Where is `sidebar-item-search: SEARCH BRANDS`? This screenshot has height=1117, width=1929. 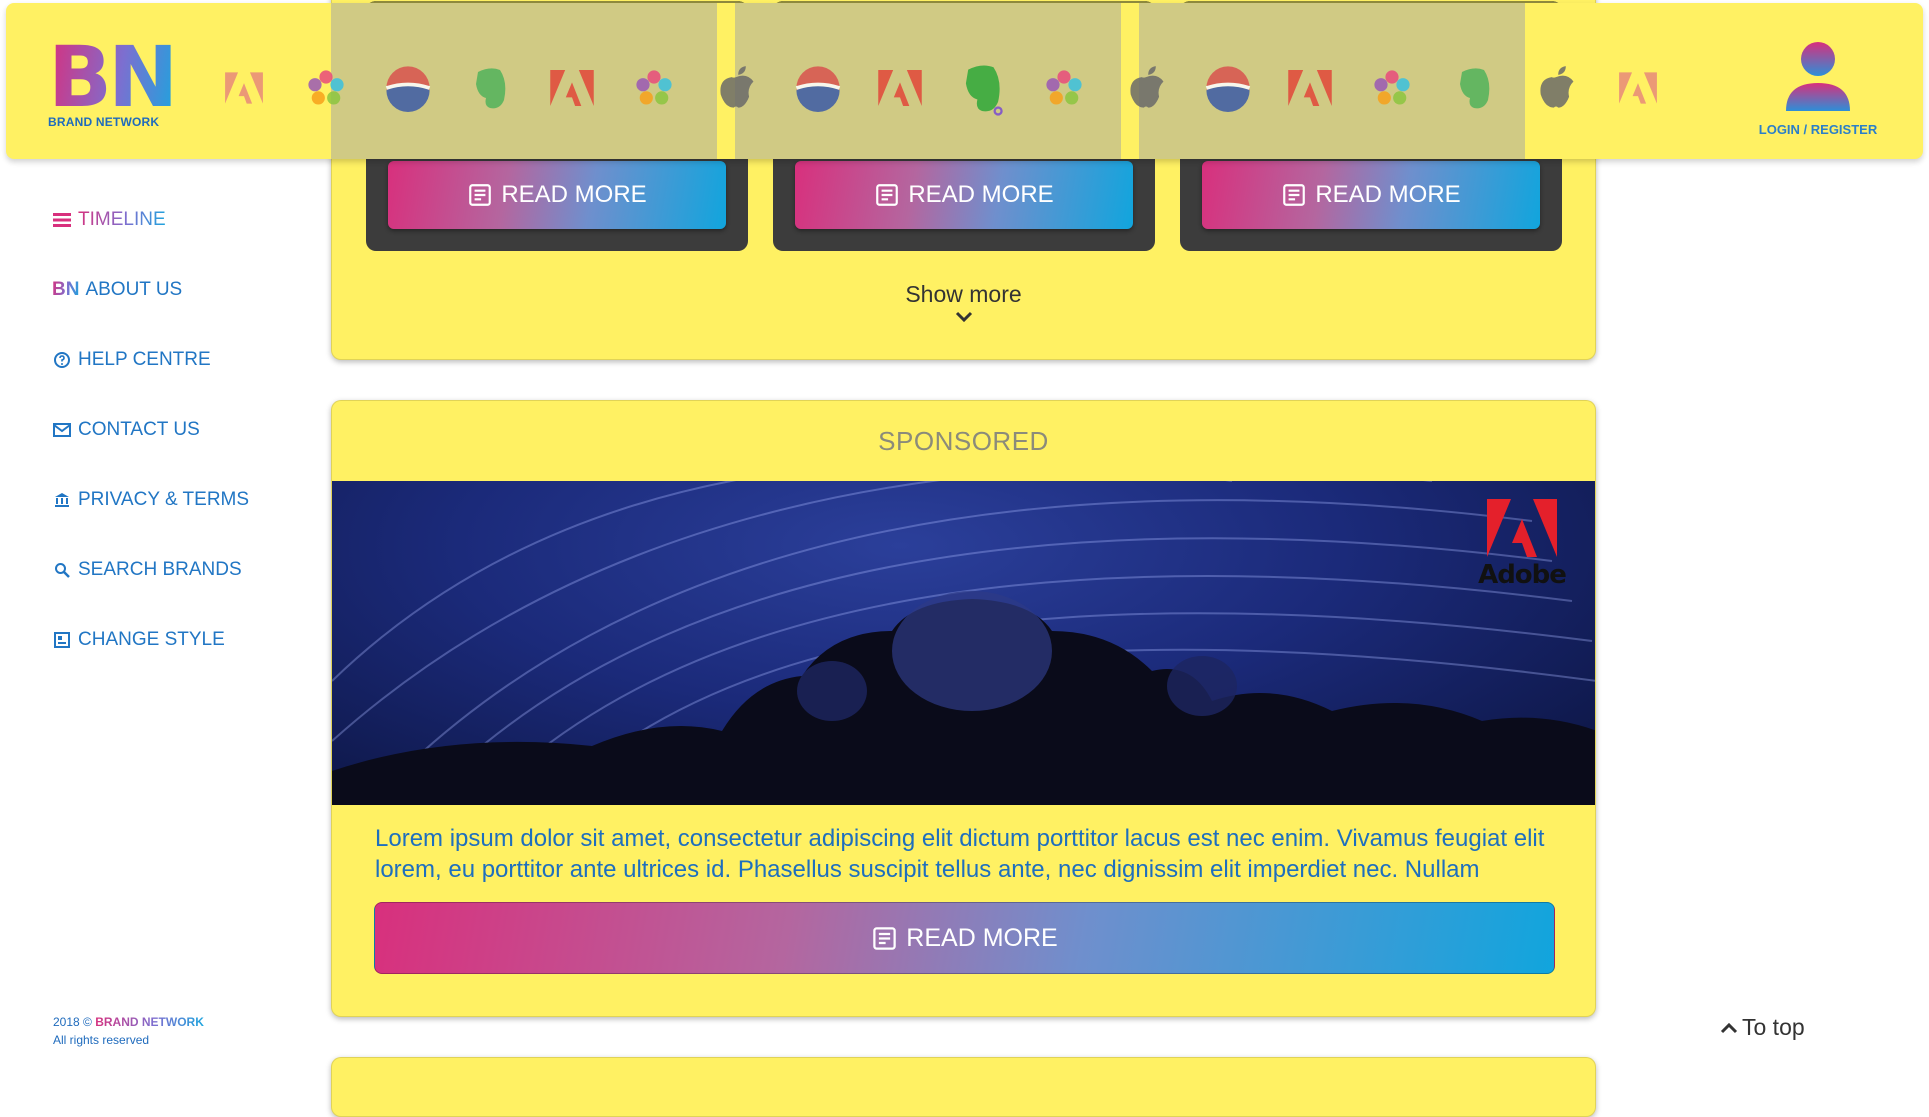
sidebar-item-search: SEARCH BRANDS is located at coordinates (182, 570).